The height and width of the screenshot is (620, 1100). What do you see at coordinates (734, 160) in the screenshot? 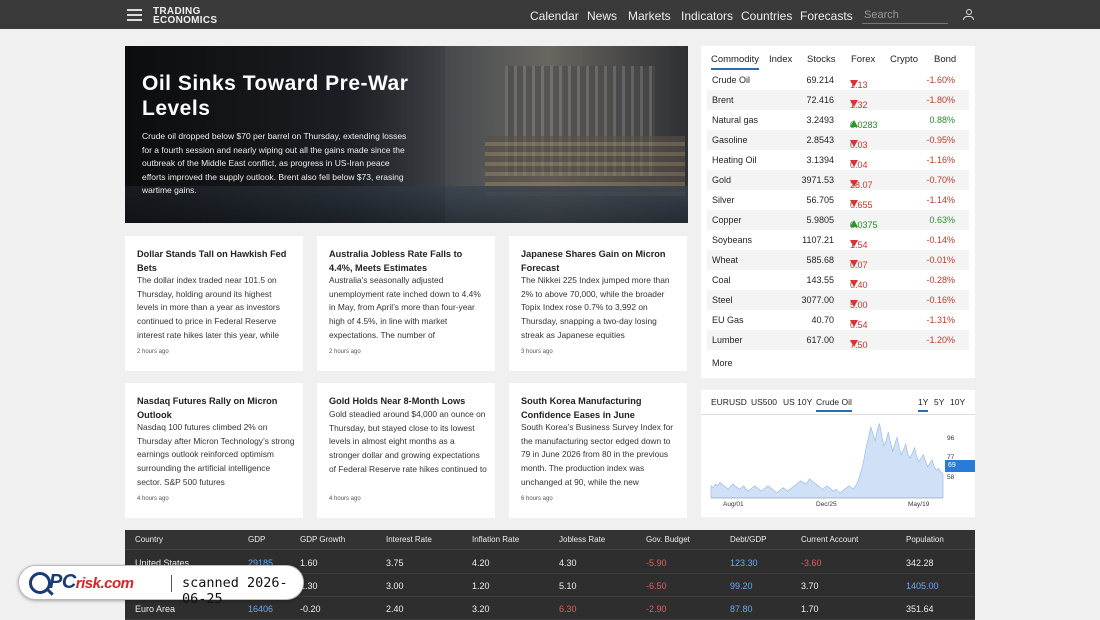
I see `commodity-name: Heating Oil` at bounding box center [734, 160].